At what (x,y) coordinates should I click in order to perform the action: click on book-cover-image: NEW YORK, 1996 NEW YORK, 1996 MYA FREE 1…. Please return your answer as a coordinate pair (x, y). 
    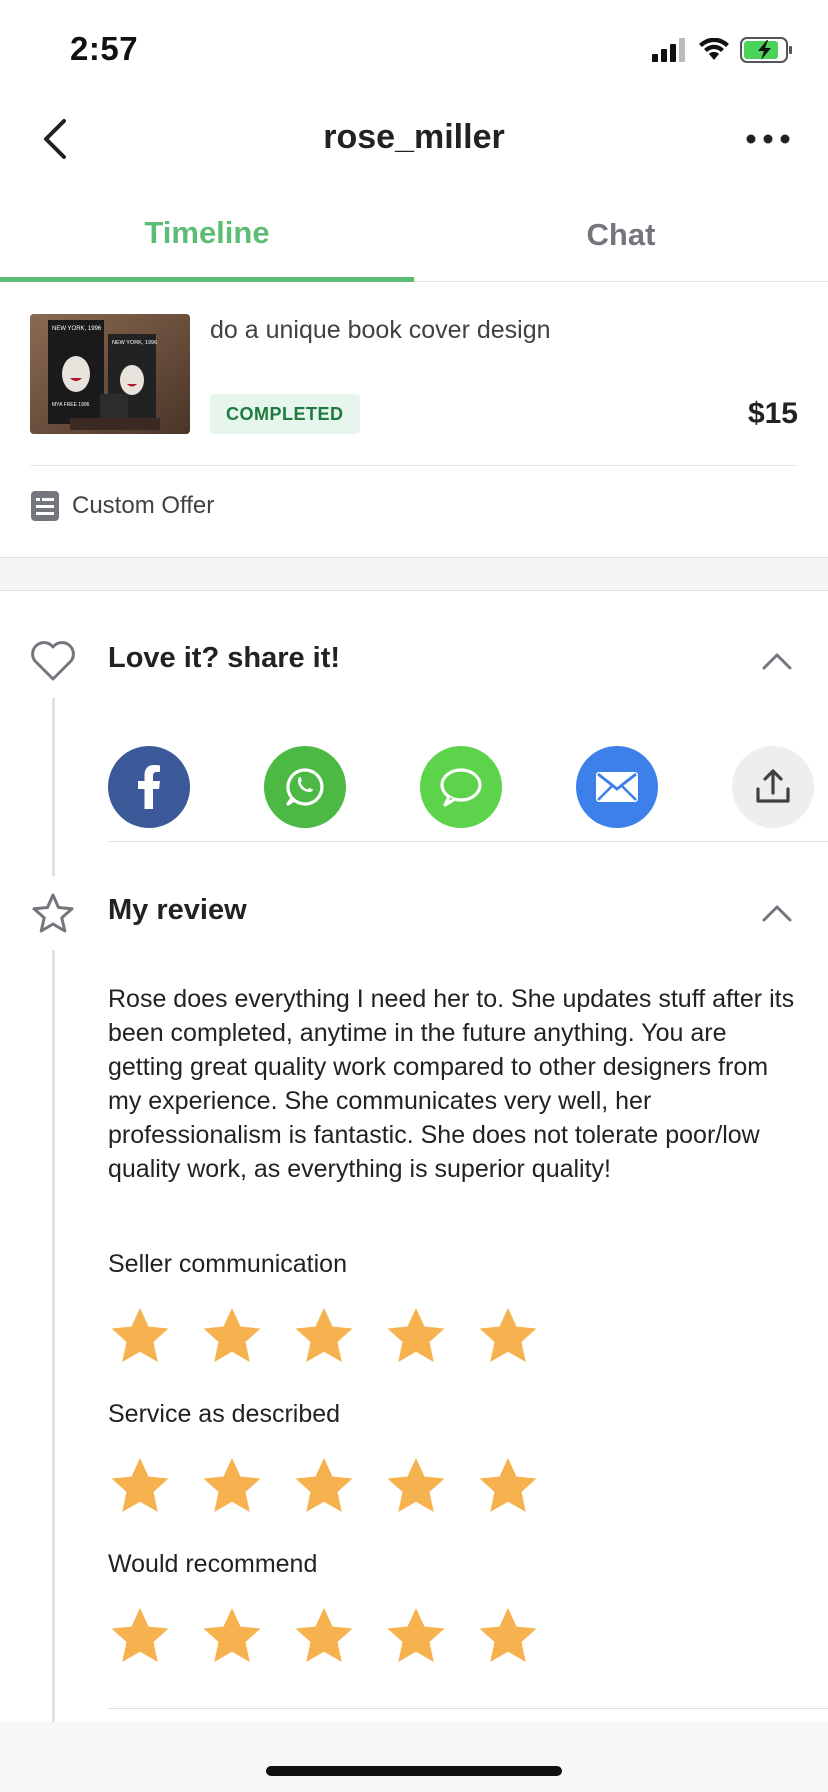
    Looking at the image, I should click on (110, 374).